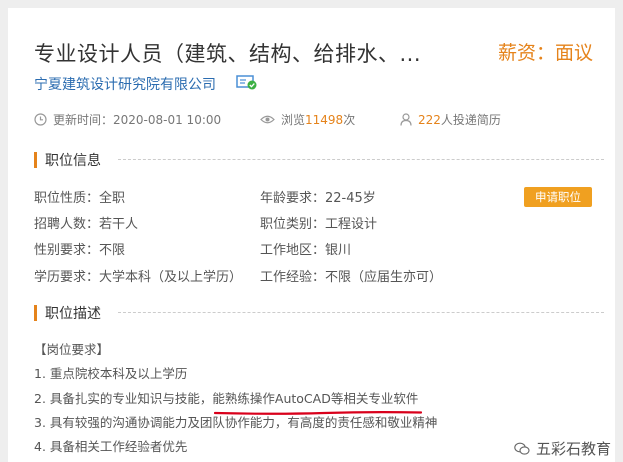 This screenshot has width=623, height=462. What do you see at coordinates (522, 448) in the screenshot?
I see `wechat-icon` at bounding box center [522, 448].